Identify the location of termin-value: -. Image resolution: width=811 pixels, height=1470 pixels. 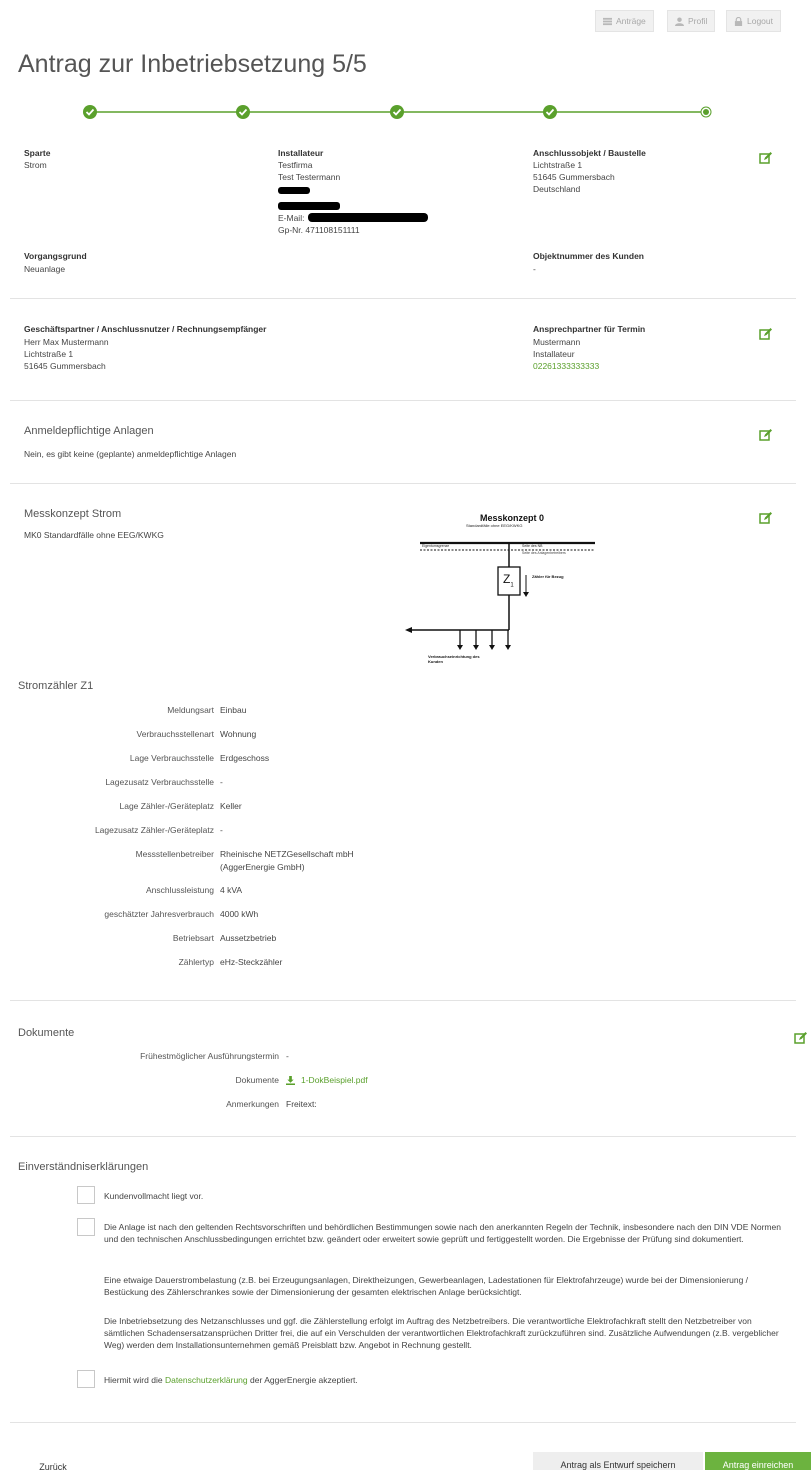
(287, 1056).